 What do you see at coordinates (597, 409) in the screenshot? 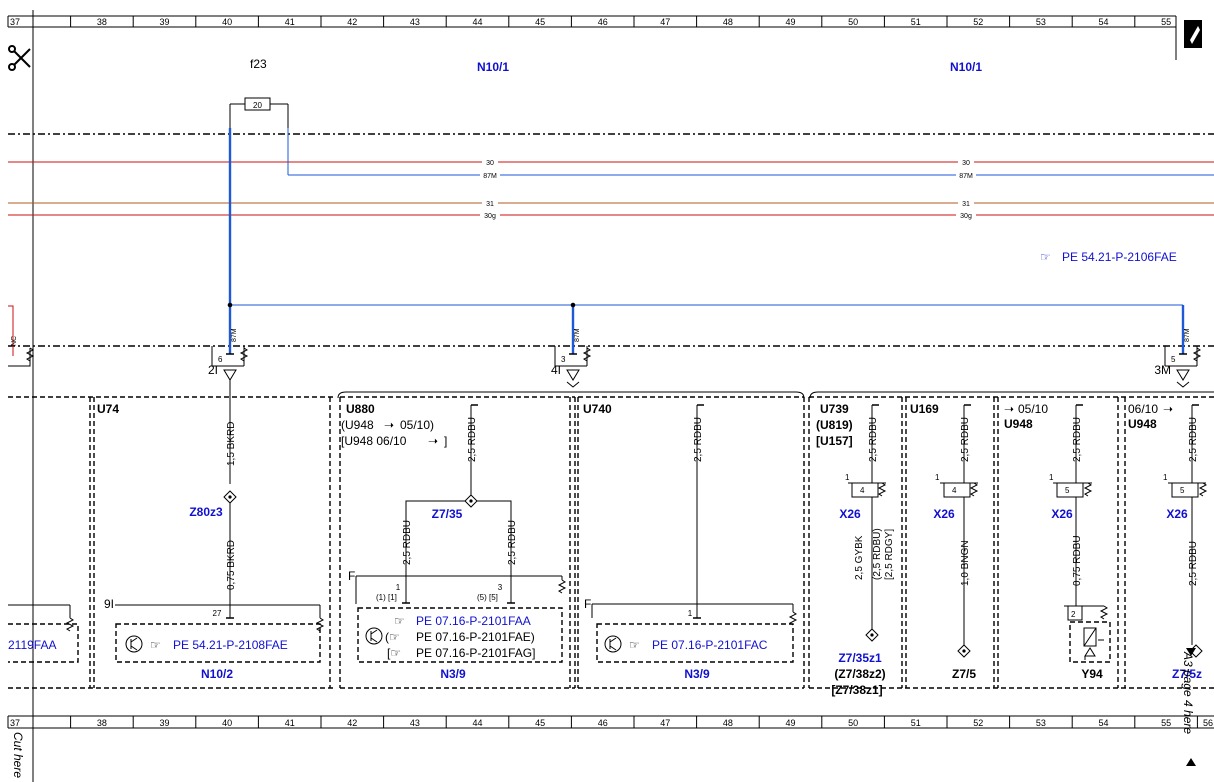
I see `svg-text: U740` at bounding box center [597, 409].